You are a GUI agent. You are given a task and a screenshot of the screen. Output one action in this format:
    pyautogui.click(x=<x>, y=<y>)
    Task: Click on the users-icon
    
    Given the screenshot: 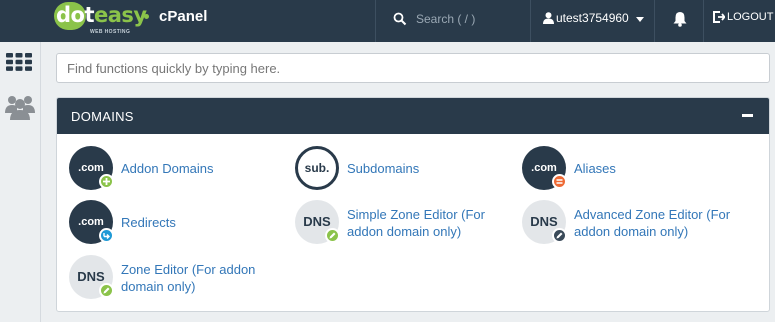 What is the action you would take?
    pyautogui.click(x=20, y=107)
    